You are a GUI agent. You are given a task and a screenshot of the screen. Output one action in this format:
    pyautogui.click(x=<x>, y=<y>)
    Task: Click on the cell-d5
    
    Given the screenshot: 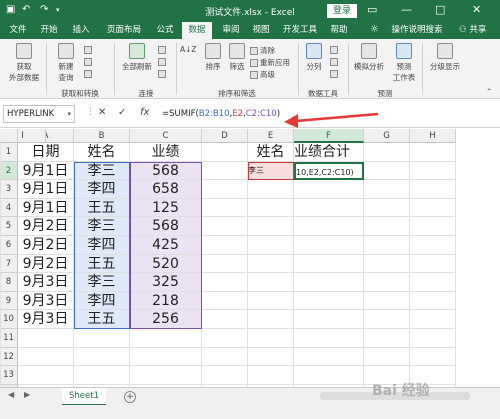 What is the action you would take?
    pyautogui.click(x=225, y=226)
    